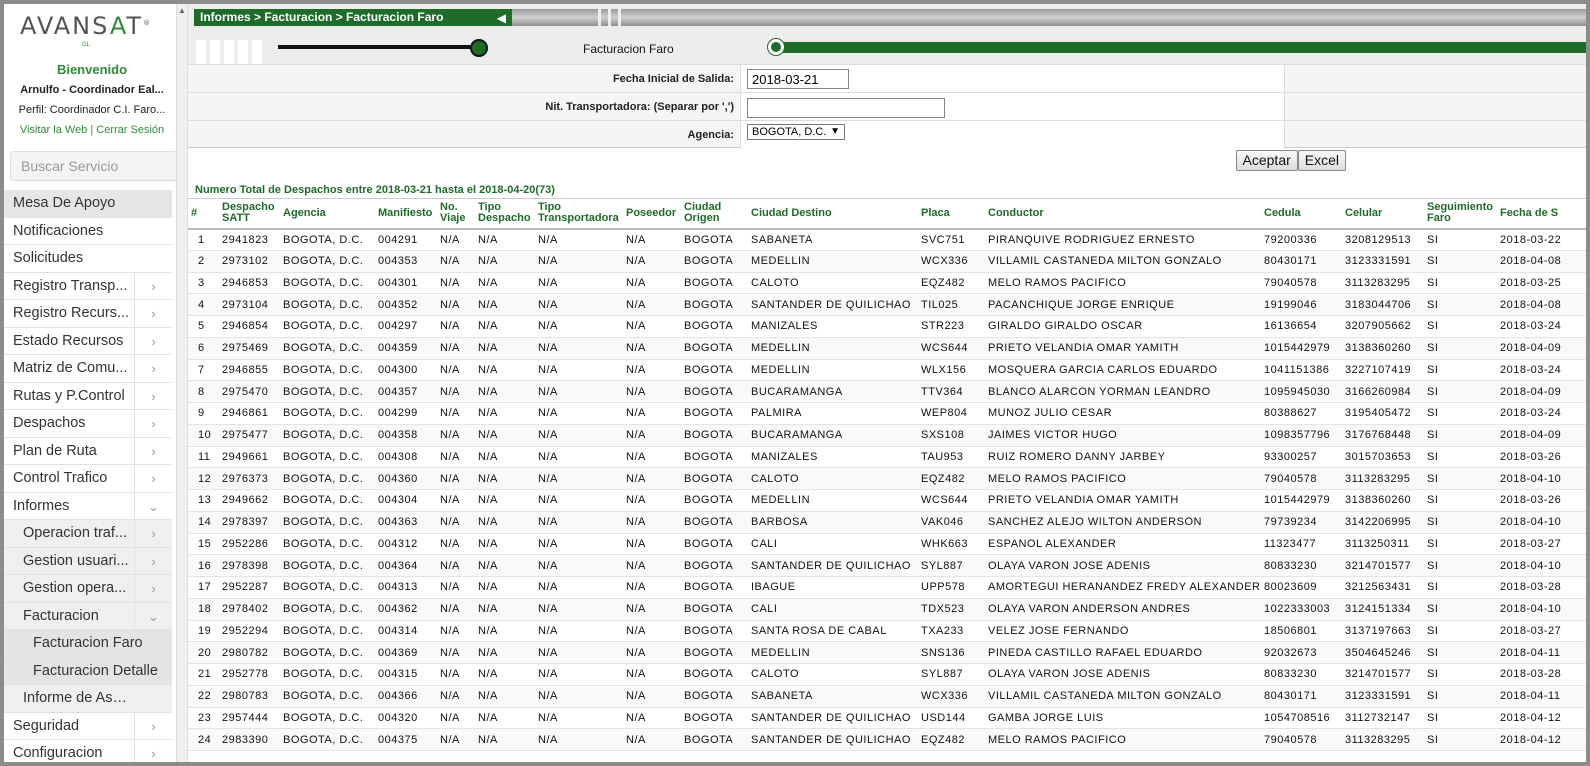 Image resolution: width=1590 pixels, height=766 pixels. I want to click on table-cell: 16136654, so click(1301, 326).